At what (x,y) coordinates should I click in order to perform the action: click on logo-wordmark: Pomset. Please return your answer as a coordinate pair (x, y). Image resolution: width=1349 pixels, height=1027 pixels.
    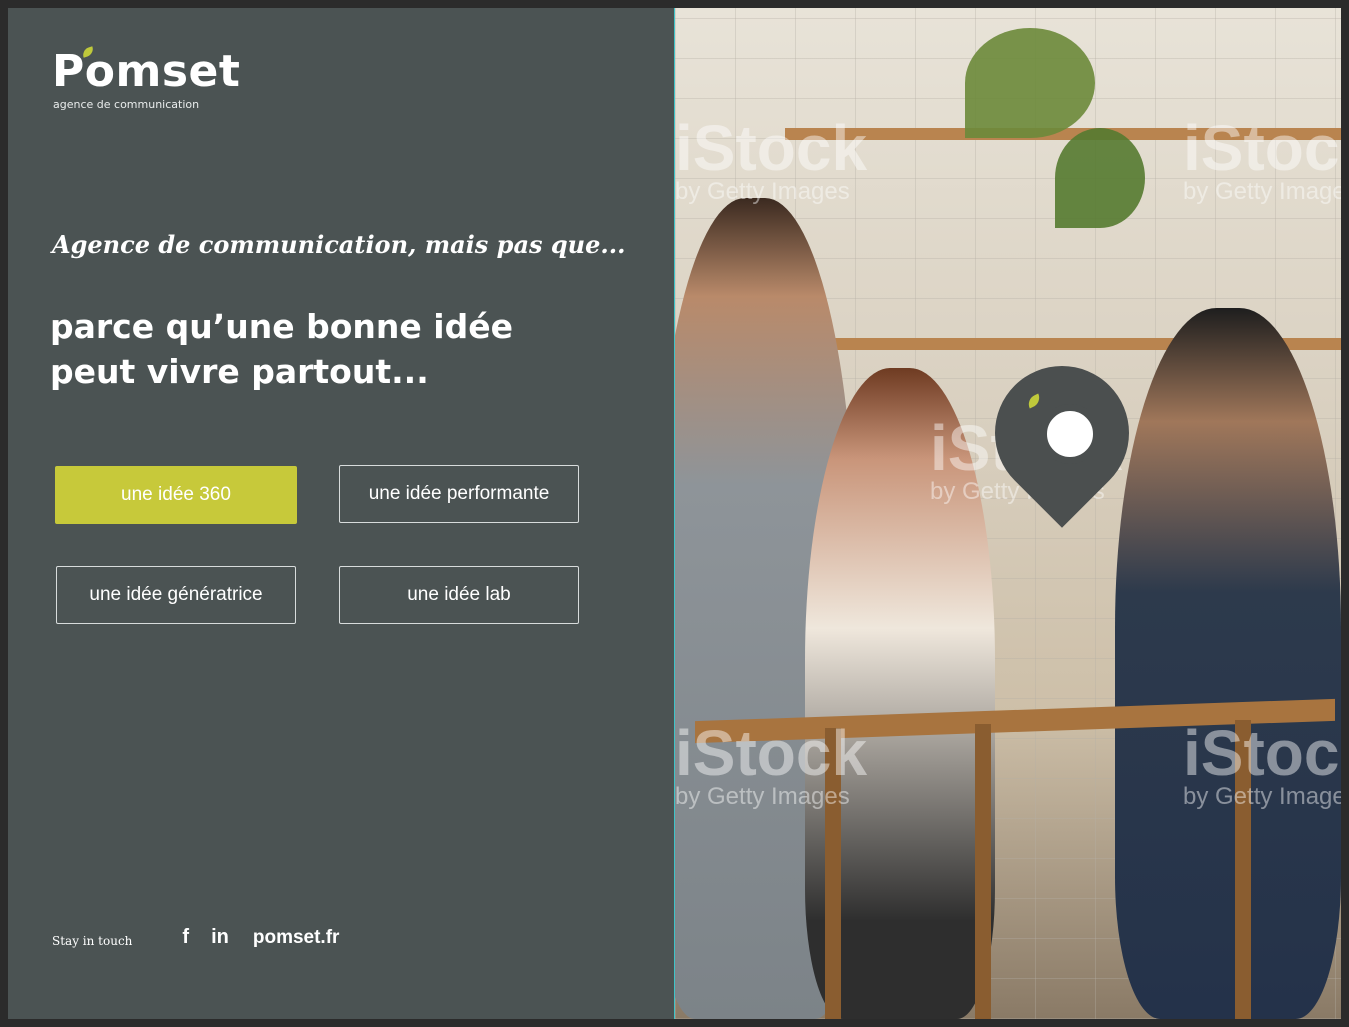
    Looking at the image, I should click on (146, 71).